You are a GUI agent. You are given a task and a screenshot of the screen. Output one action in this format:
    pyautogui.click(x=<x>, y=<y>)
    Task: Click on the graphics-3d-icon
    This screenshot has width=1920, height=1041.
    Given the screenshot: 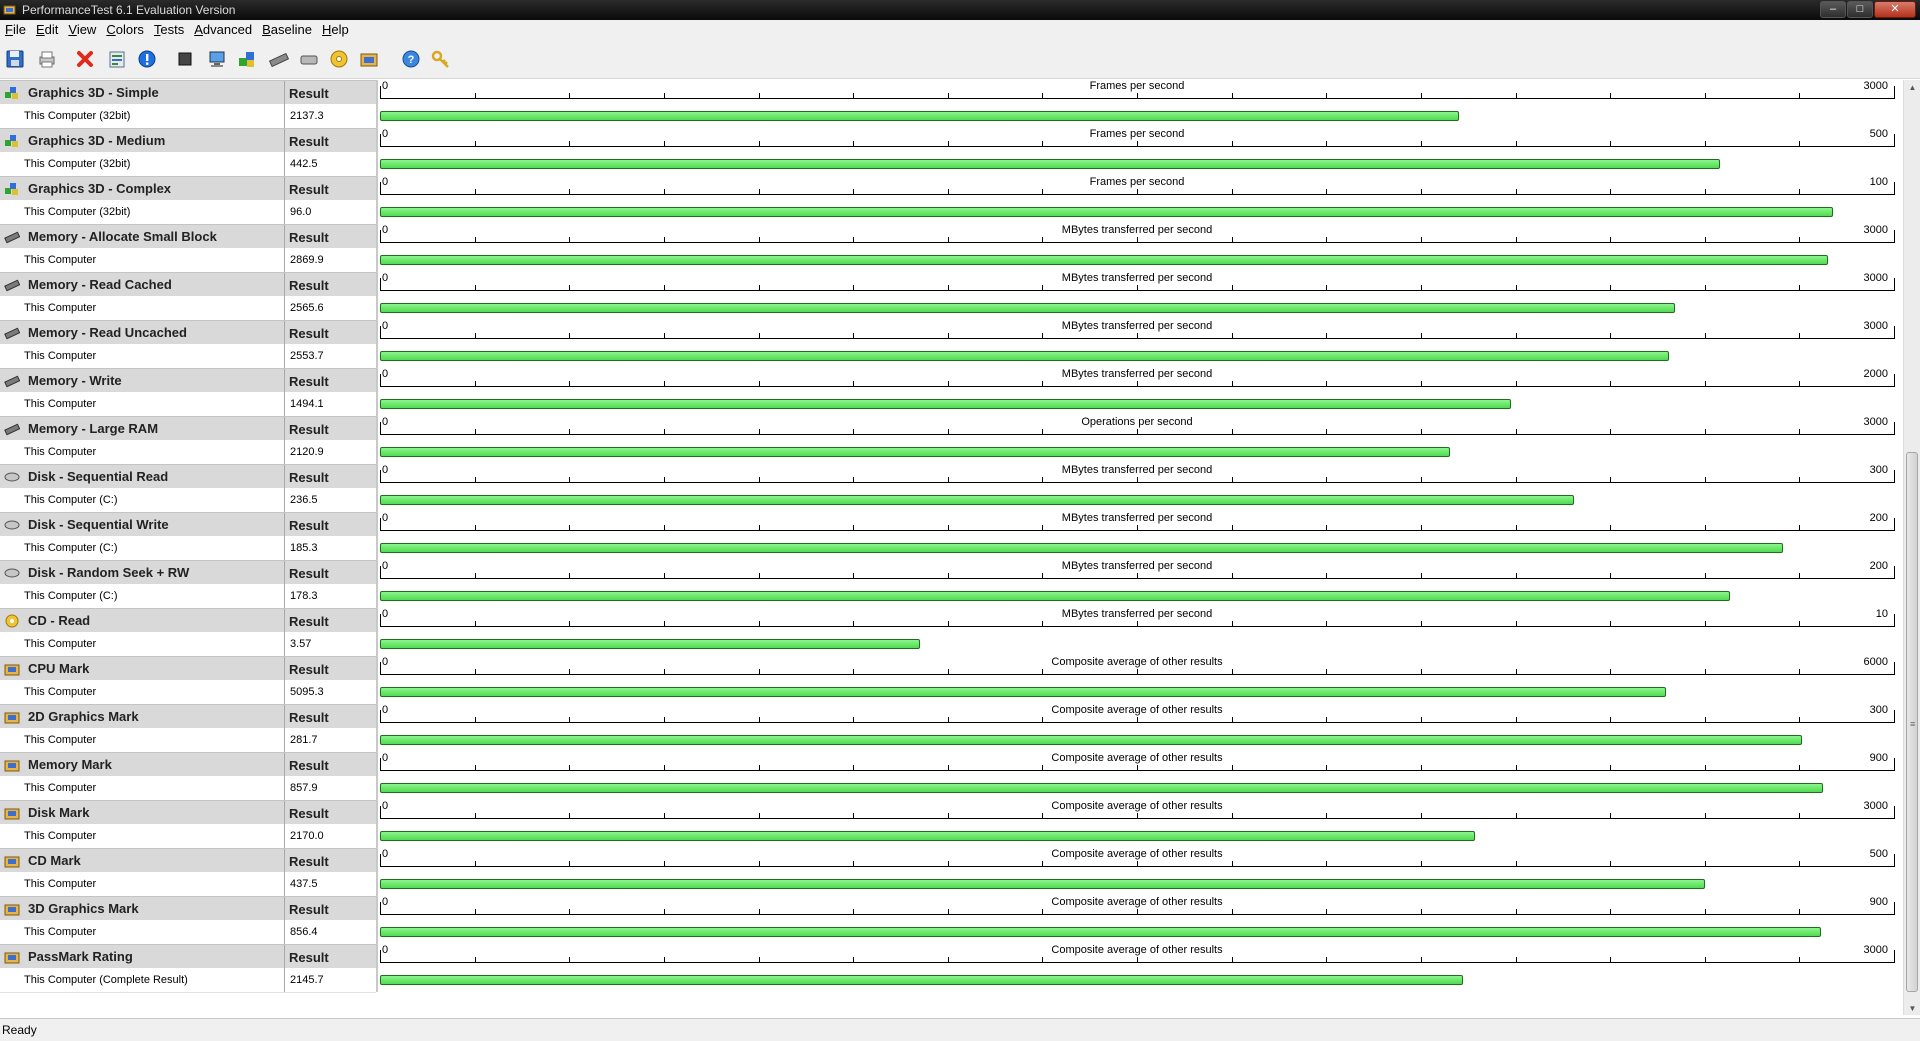 What is the action you would take?
    pyautogui.click(x=11, y=93)
    